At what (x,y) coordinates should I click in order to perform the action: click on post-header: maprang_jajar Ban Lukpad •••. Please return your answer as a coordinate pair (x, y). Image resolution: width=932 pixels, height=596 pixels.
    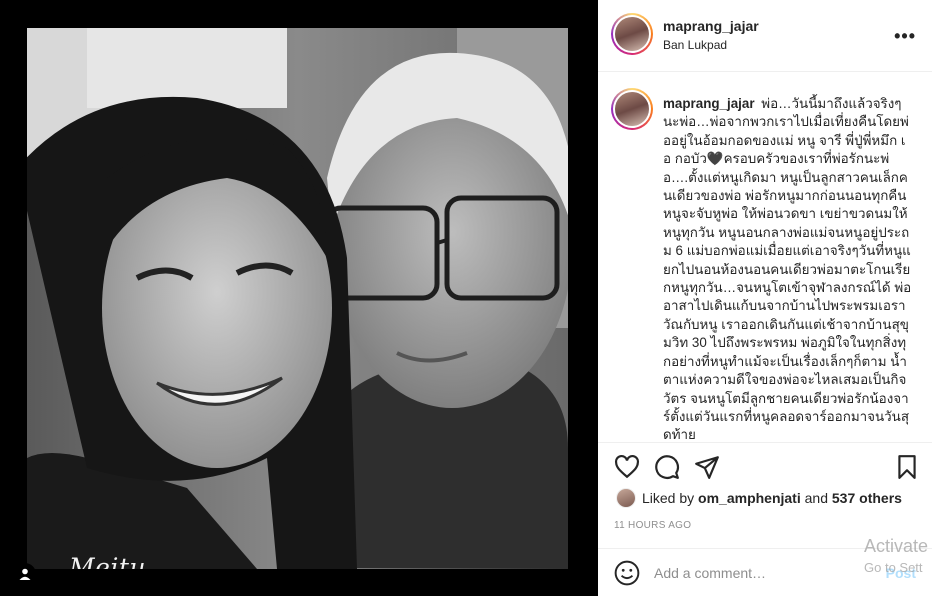
    Looking at the image, I should click on (765, 36).